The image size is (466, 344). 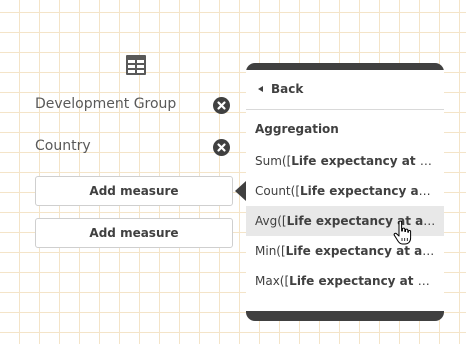 I want to click on dimension-item: Development Group, so click(x=135, y=106).